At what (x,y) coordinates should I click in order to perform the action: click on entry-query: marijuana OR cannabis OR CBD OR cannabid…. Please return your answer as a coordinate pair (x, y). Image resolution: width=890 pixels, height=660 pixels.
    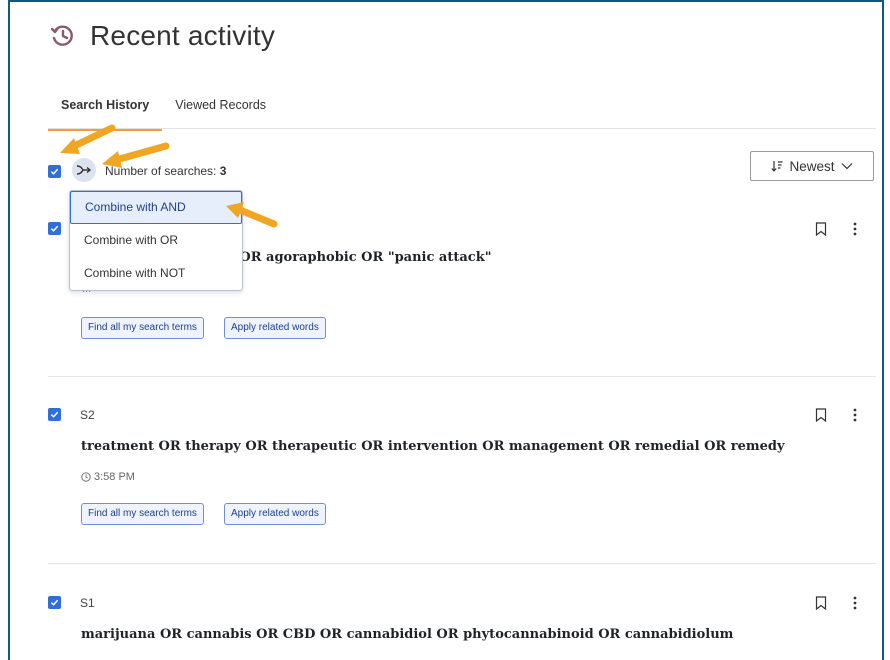
    Looking at the image, I should click on (407, 634).